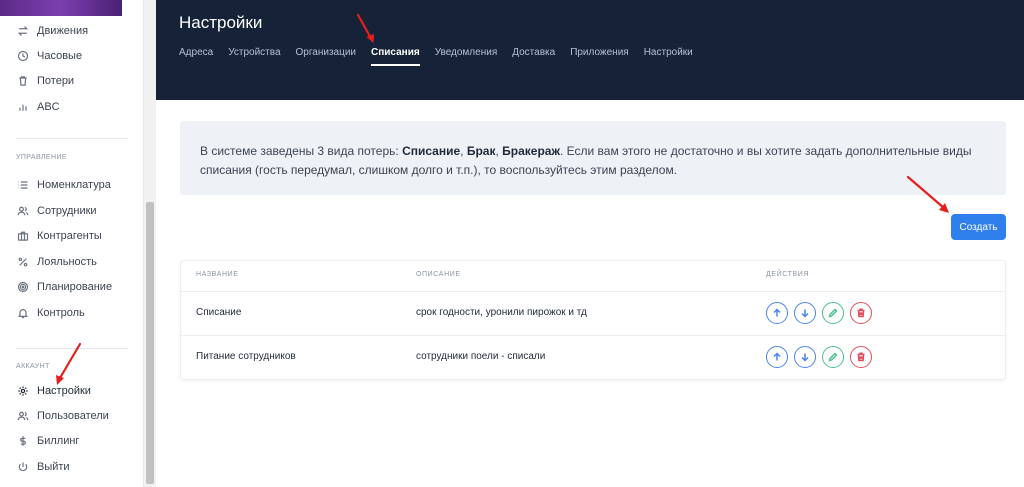 Image resolution: width=1024 pixels, height=487 pixels. I want to click on tab-writeoffs: Списания, so click(395, 56).